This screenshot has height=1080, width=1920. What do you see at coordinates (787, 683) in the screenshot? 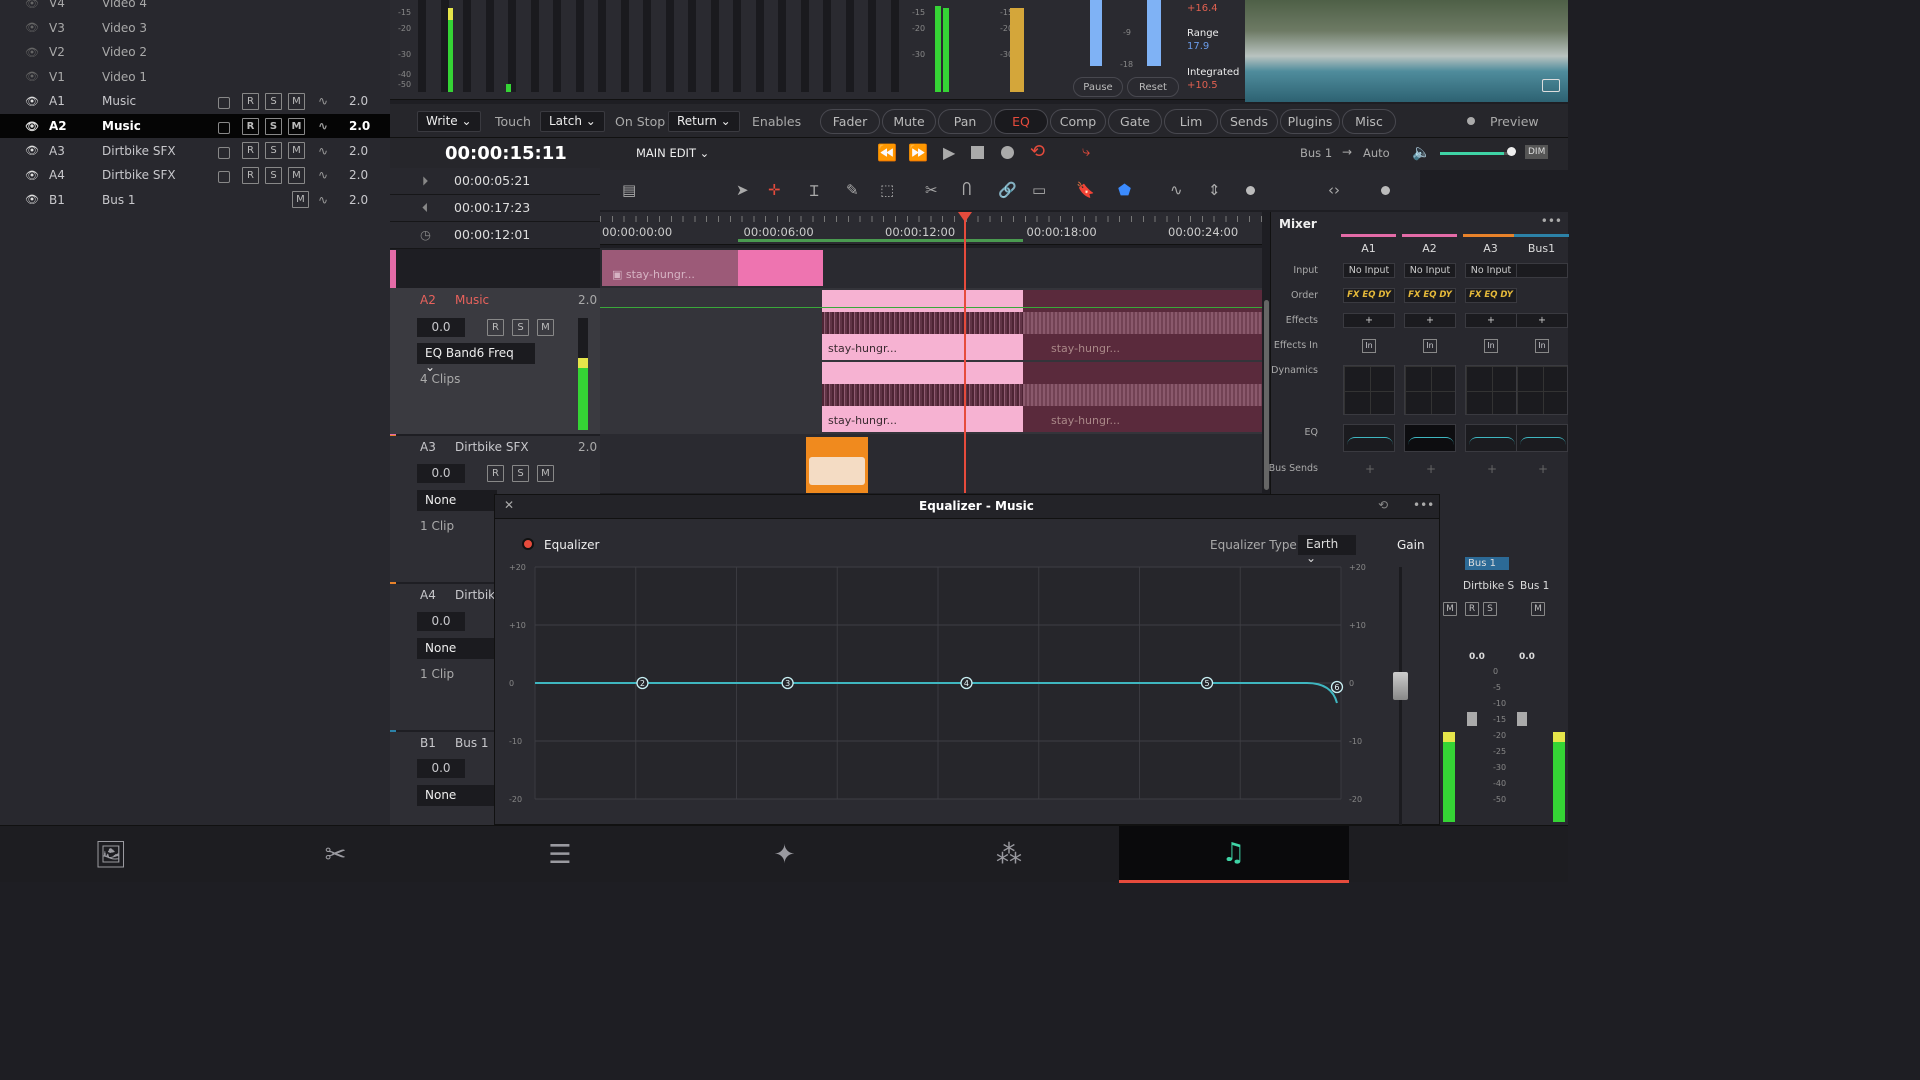
I see `eq-band-handle-3: 3` at bounding box center [787, 683].